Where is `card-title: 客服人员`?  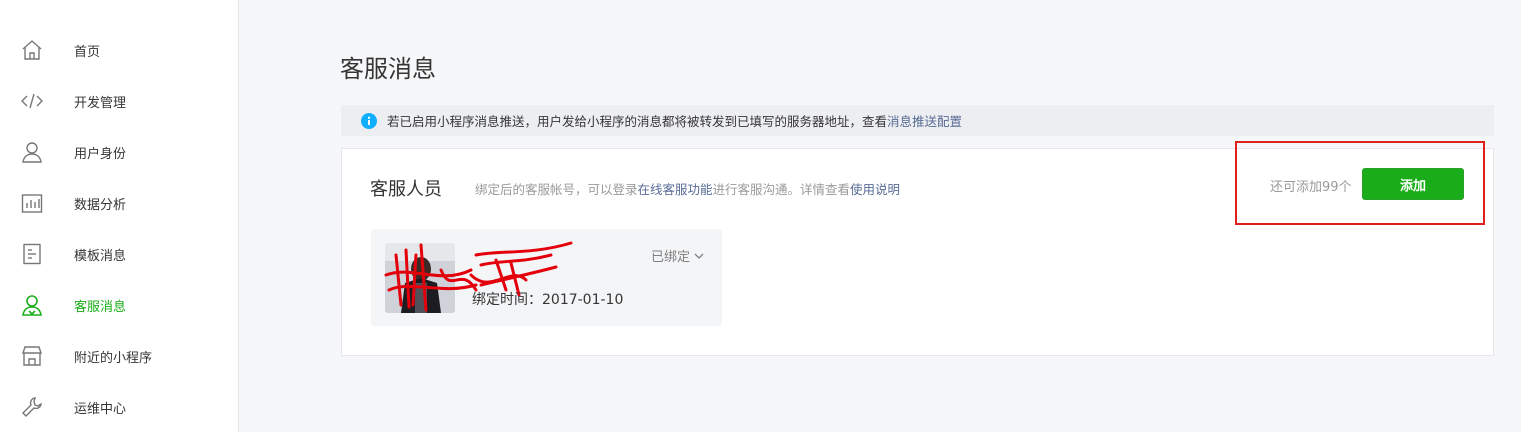
card-title: 客服人员 is located at coordinates (406, 189).